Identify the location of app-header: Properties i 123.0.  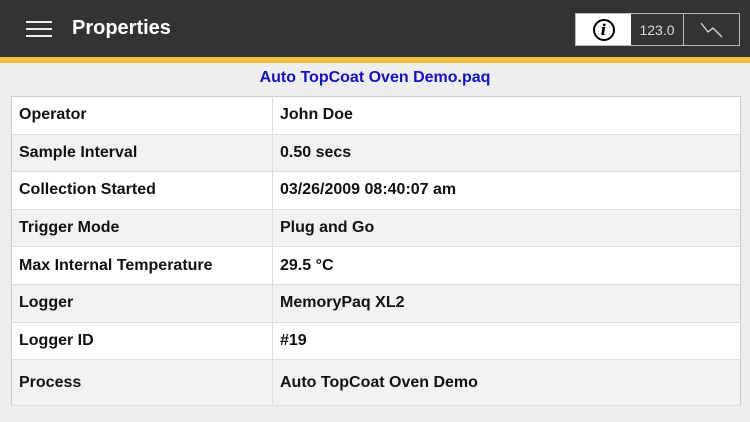
(375, 28).